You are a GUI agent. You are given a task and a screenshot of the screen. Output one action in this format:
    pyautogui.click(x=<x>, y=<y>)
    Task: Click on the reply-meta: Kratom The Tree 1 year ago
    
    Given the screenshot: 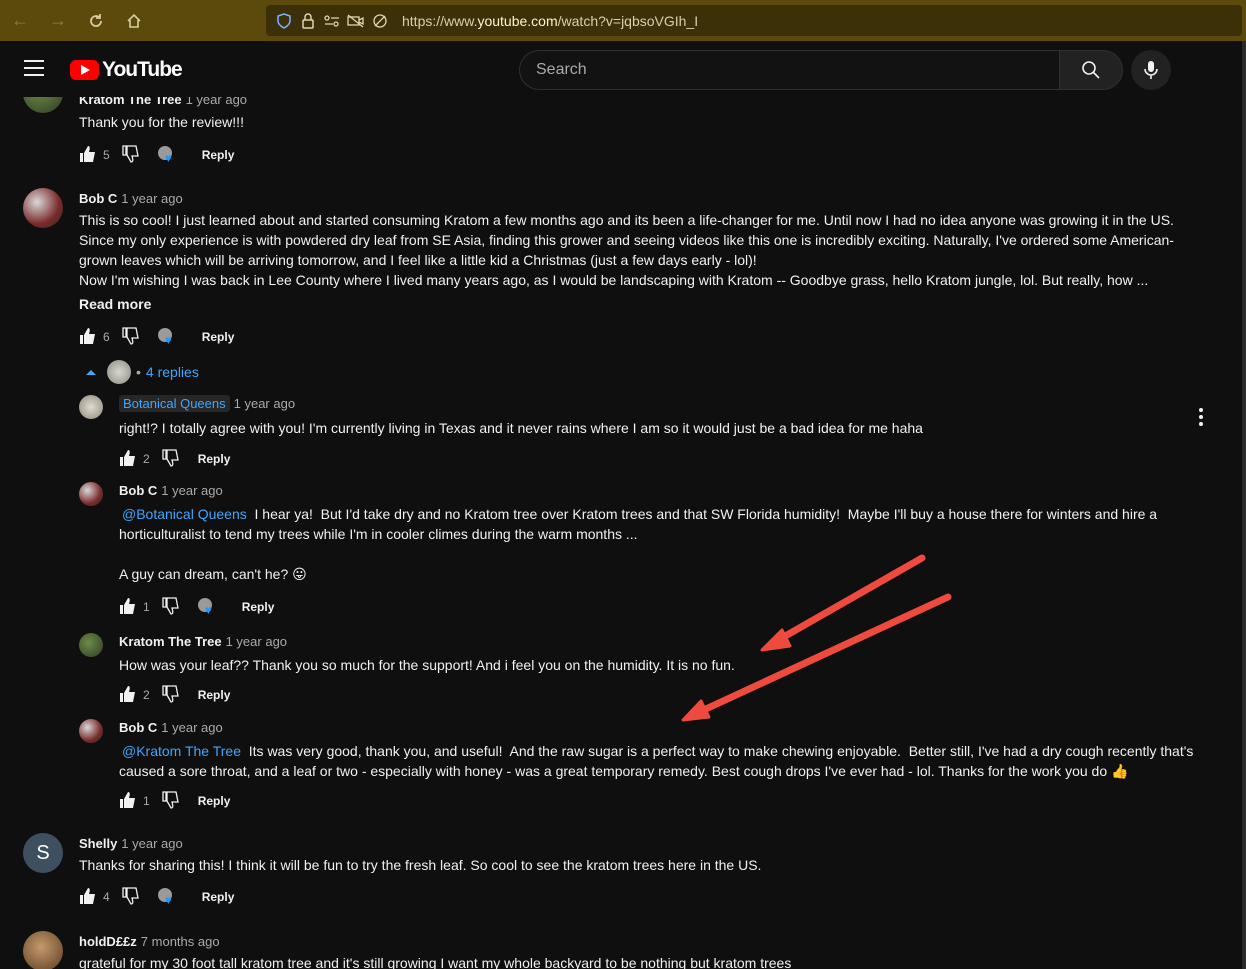 What is the action you would take?
    pyautogui.click(x=203, y=641)
    